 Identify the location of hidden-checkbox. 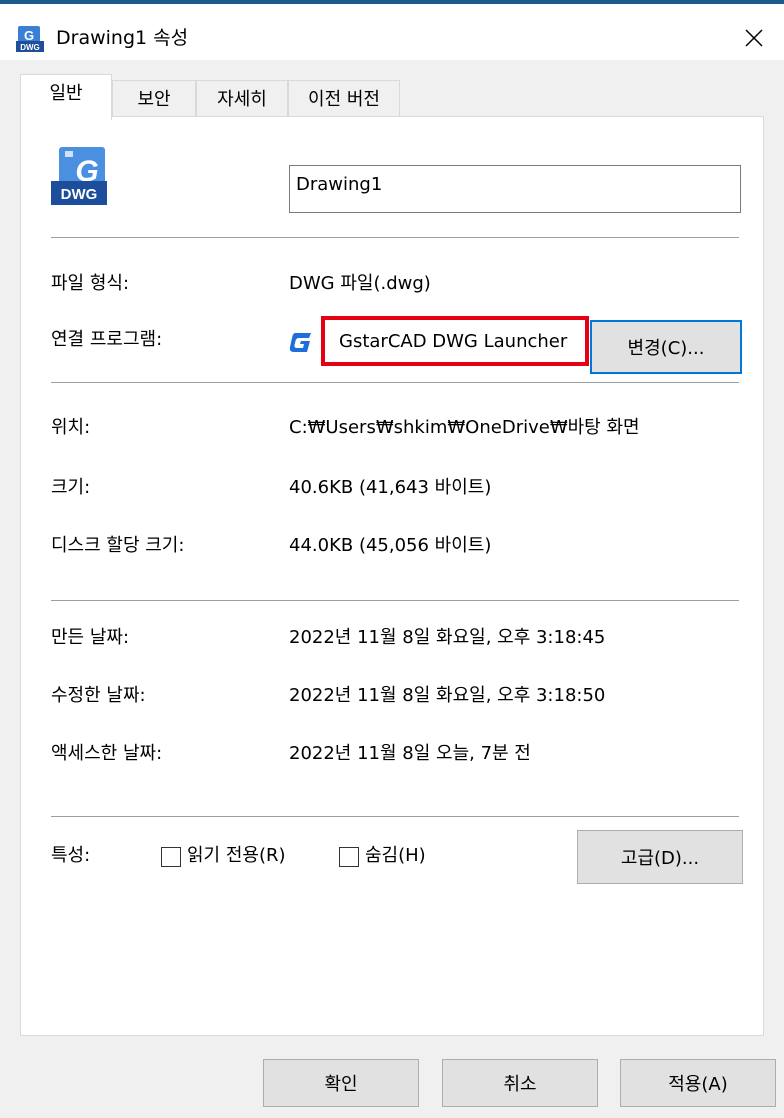
(349, 857).